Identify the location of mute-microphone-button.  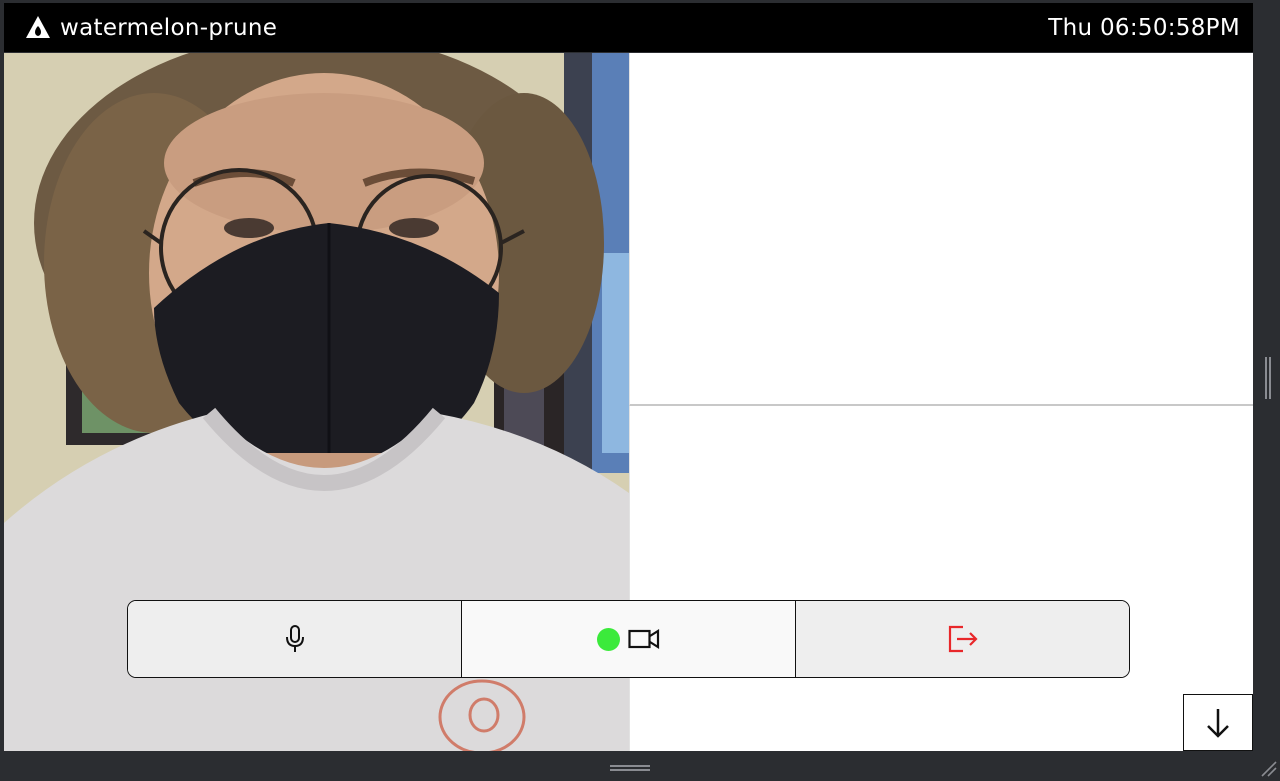
(295, 639).